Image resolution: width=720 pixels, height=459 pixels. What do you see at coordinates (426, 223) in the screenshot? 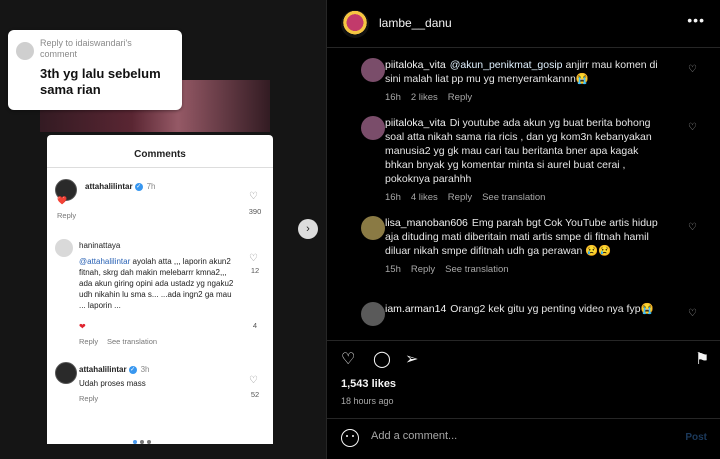
I see `comment-username: lisa_manoban606` at bounding box center [426, 223].